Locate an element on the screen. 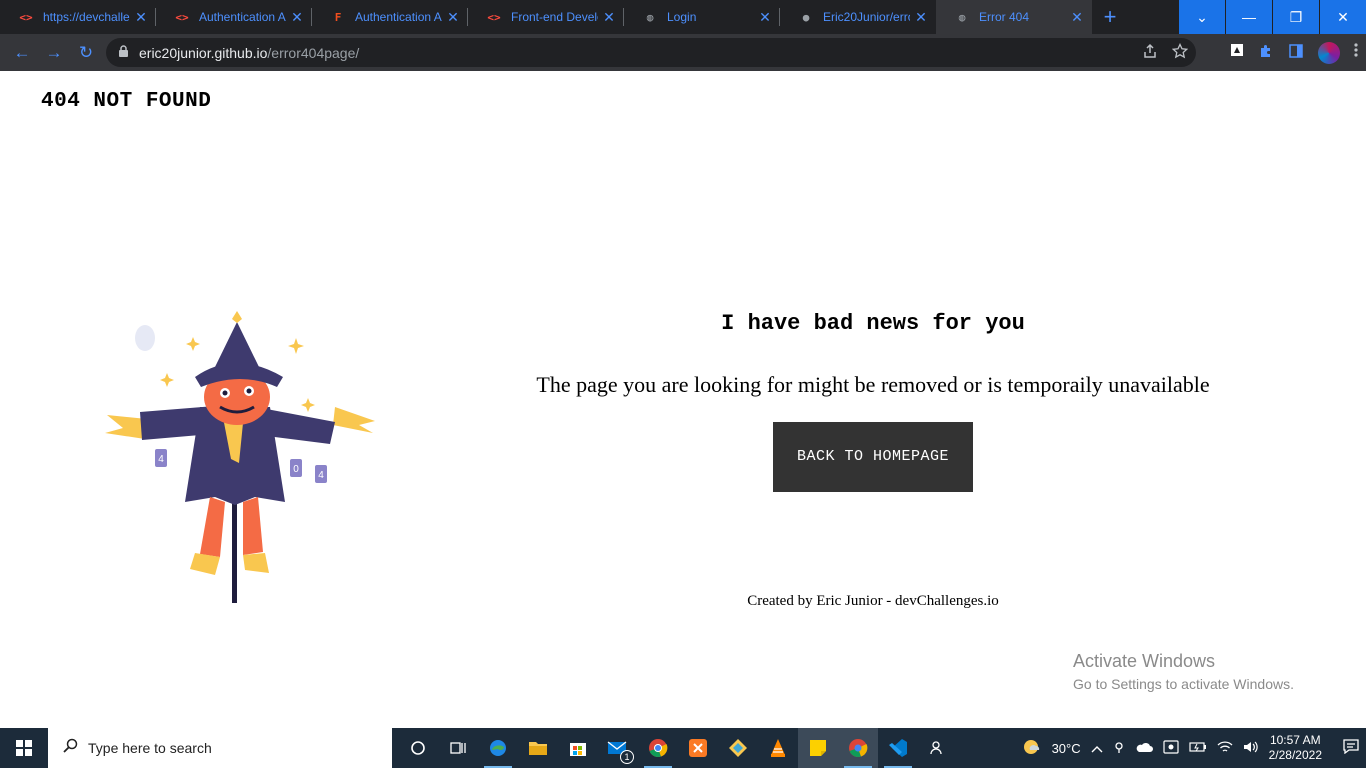  people-icon is located at coordinates (938, 748).